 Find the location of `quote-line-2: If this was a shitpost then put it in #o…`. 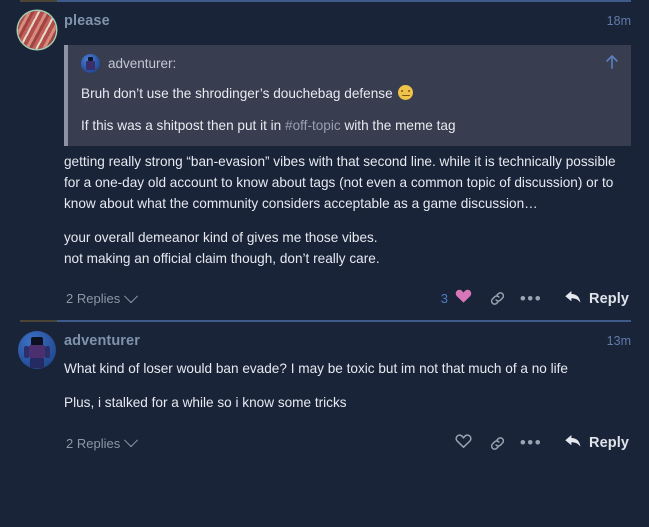

quote-line-2: If this was a shitpost then put it in #o… is located at coordinates (350, 126).